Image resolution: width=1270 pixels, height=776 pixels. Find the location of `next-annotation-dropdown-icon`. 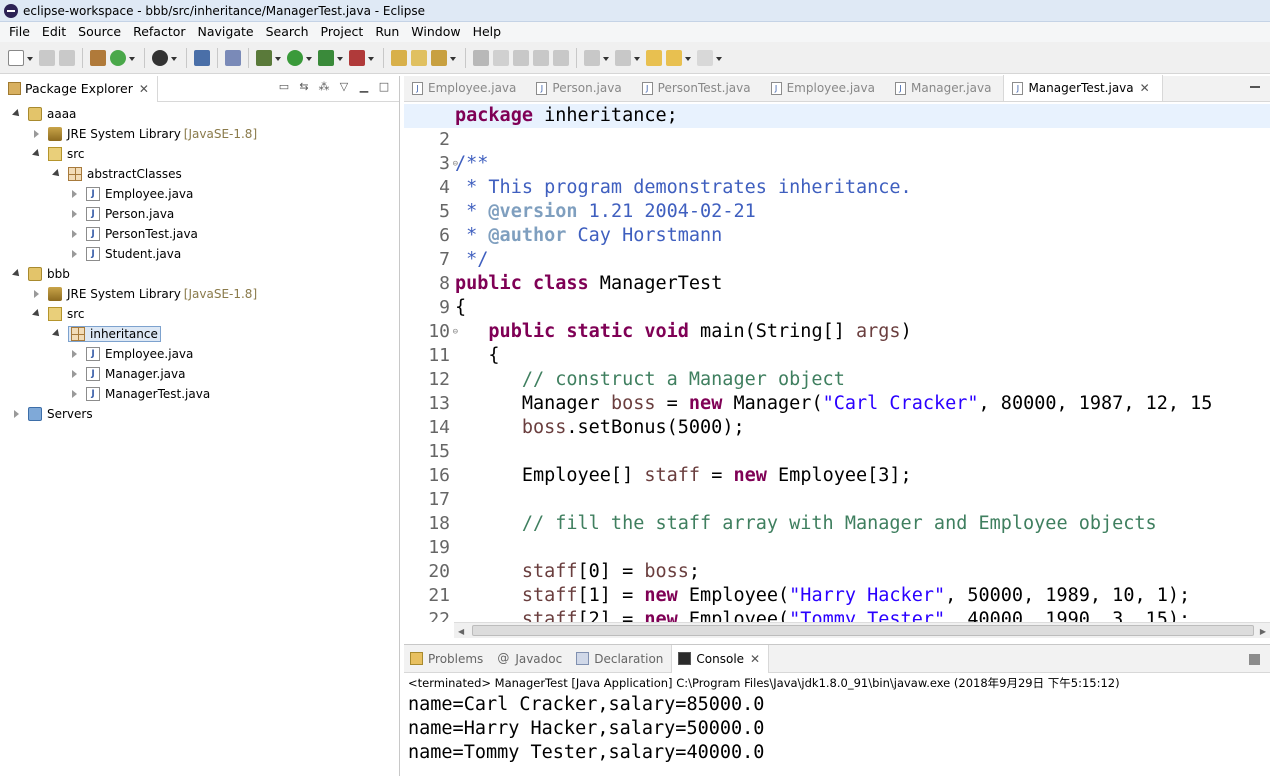

next-annotation-dropdown-icon is located at coordinates (606, 58).